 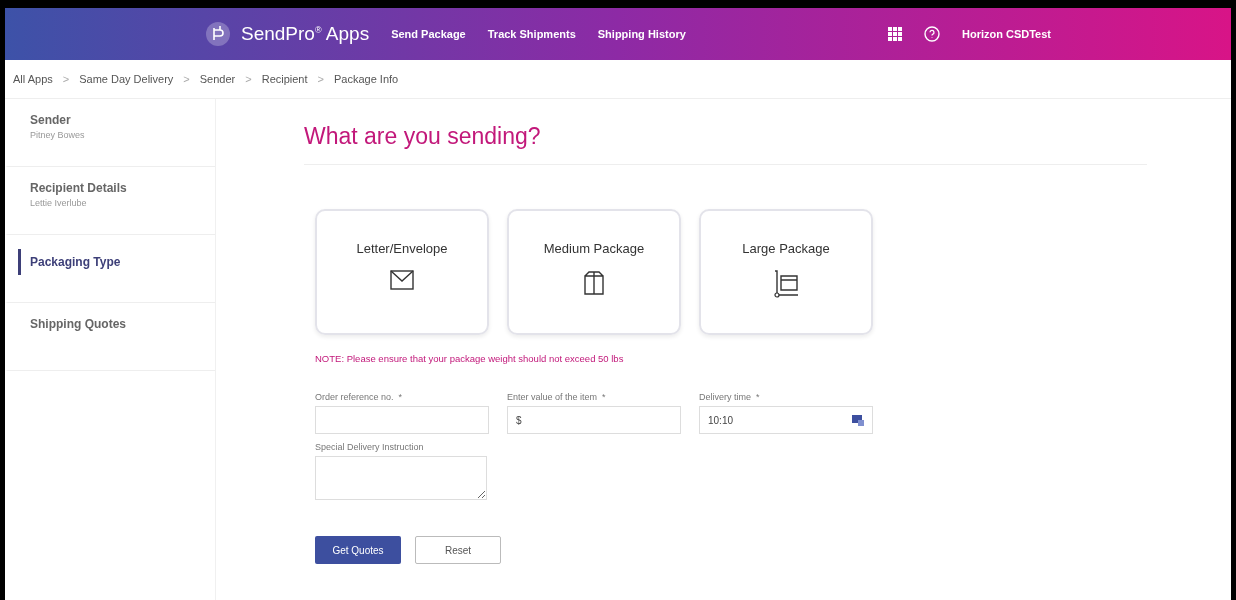 I want to click on calendar-icon, so click(x=858, y=420).